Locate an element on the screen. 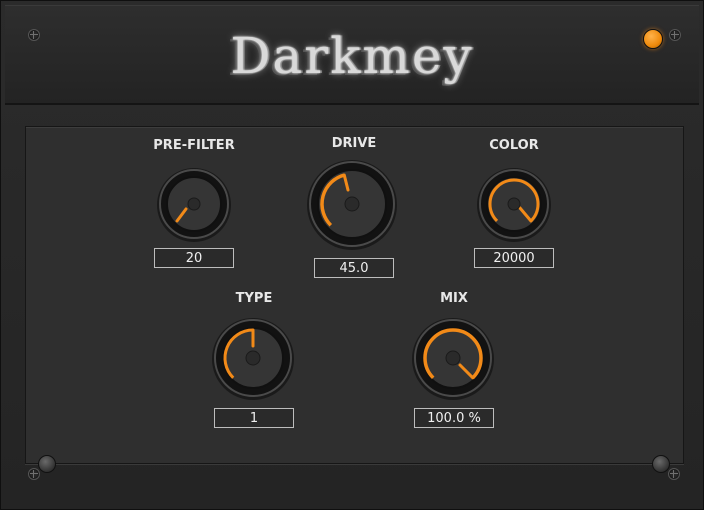  mix-value: 100.0 % is located at coordinates (454, 418).